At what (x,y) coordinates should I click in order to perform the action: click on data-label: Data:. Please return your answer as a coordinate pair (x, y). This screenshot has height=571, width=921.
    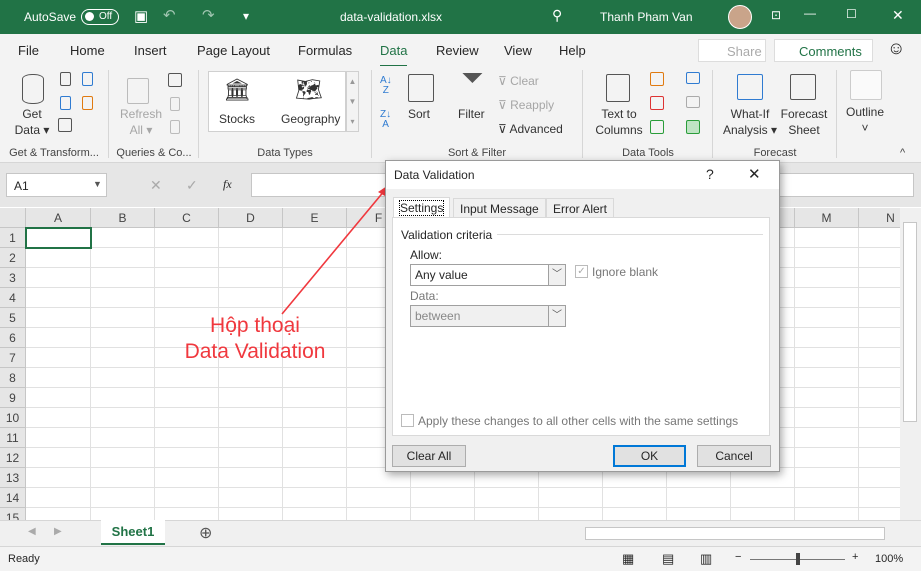
    Looking at the image, I should click on (424, 296).